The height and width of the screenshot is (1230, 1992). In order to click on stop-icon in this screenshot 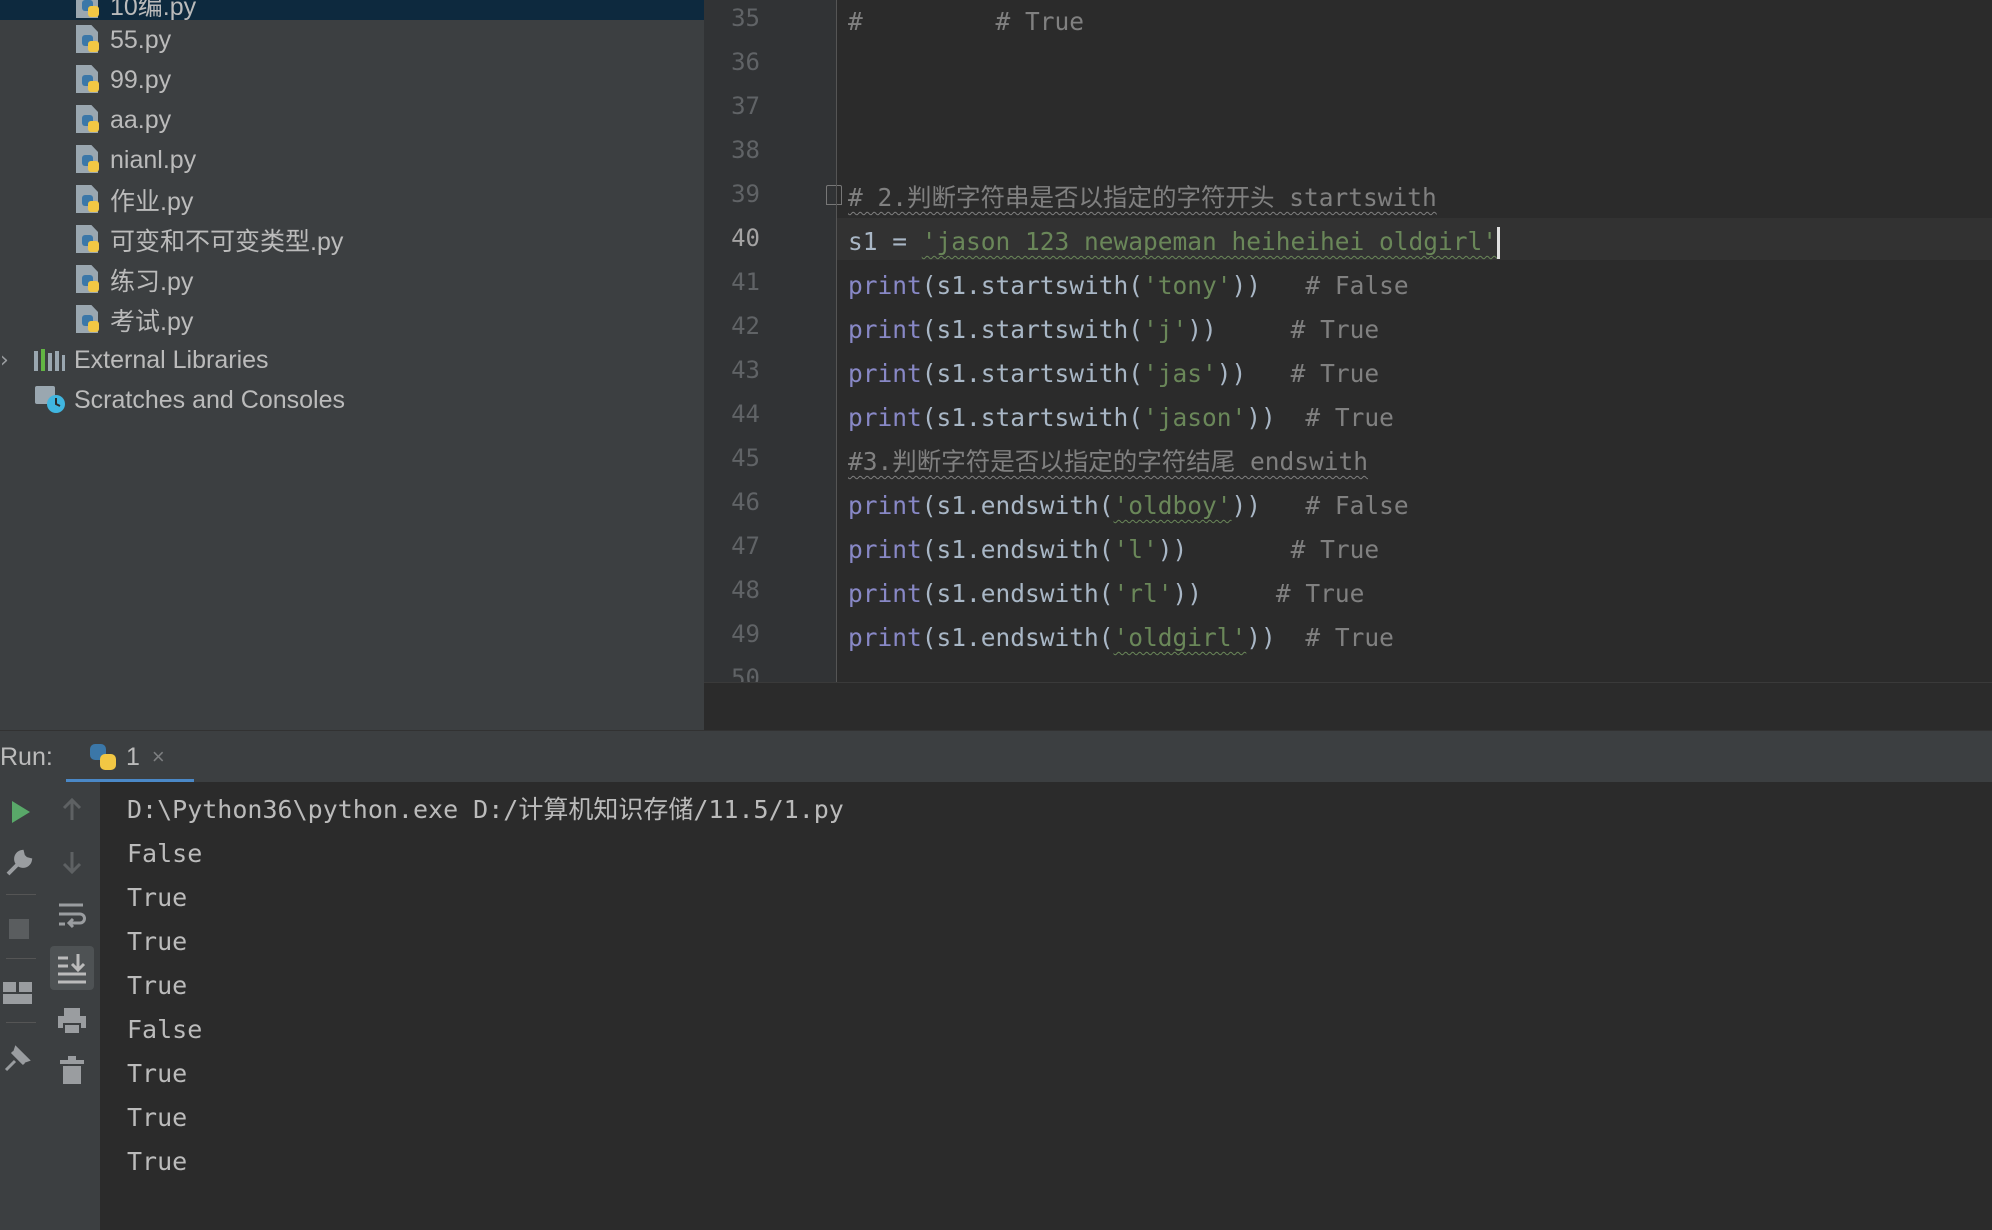, I will do `click(19, 929)`.